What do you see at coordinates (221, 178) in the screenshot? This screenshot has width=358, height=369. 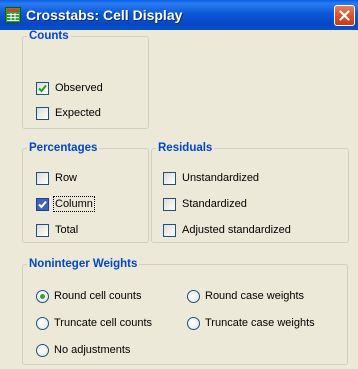 I see `unstandardized-label: Unstandardized` at bounding box center [221, 178].